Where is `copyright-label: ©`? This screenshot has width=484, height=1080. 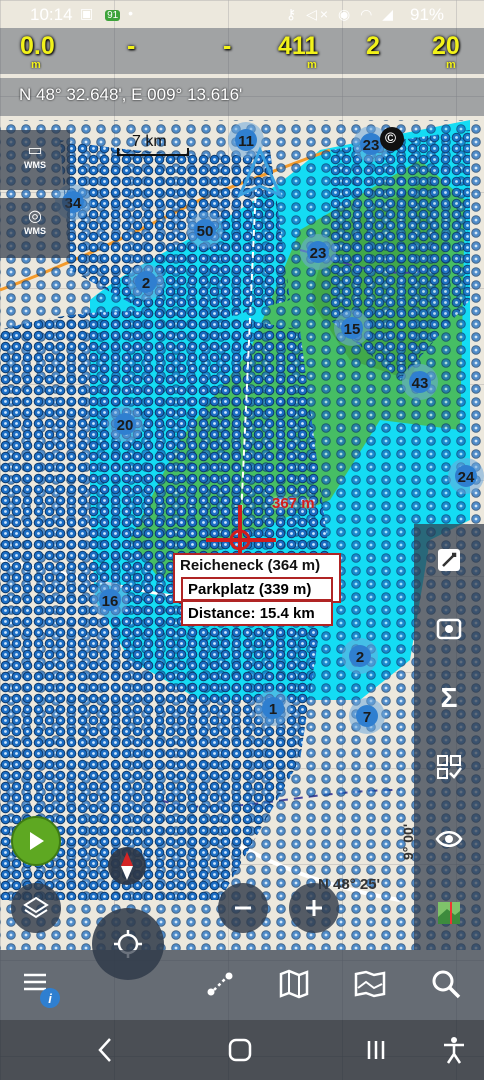 copyright-label: © is located at coordinates (390, 138).